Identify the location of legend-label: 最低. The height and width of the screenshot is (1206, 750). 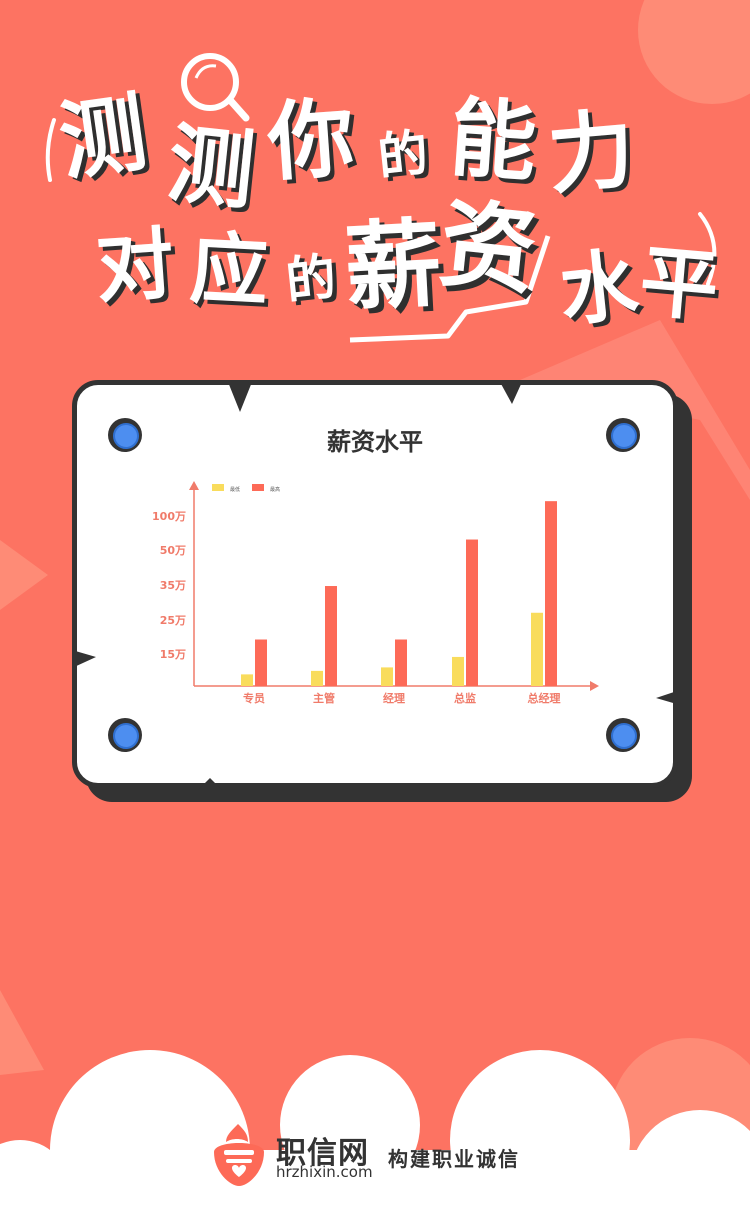
(235, 489).